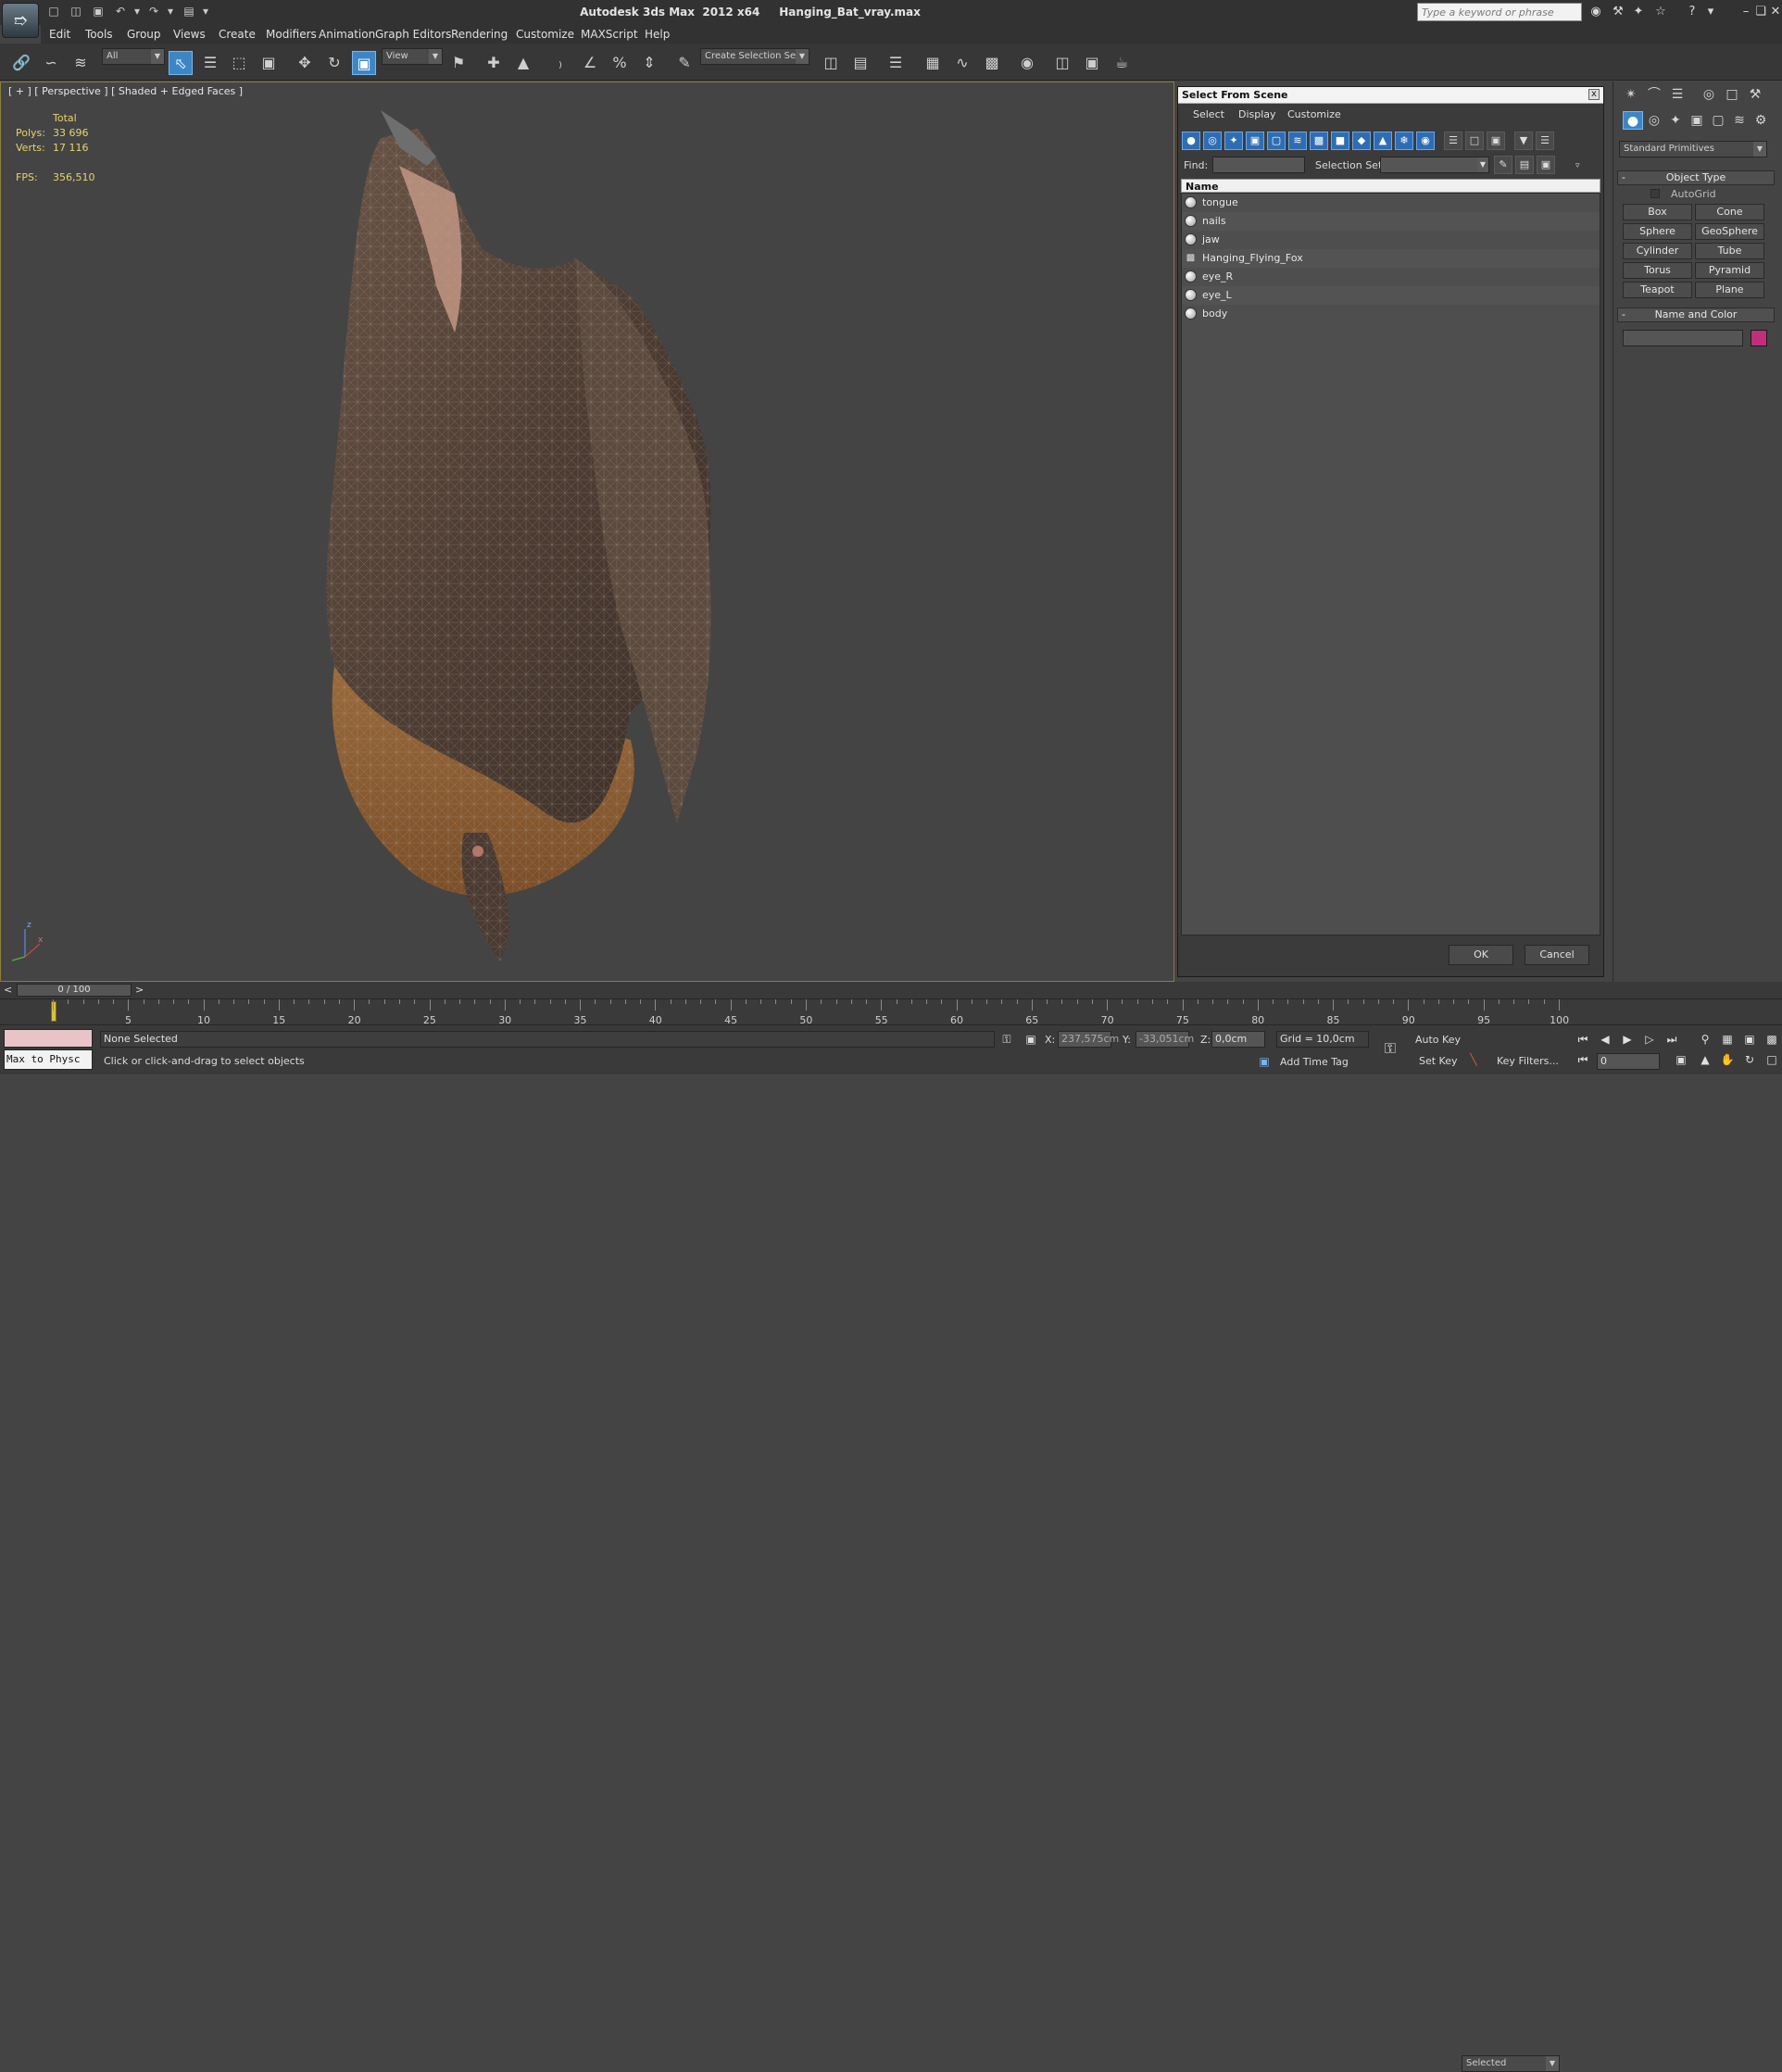  What do you see at coordinates (153, 11) in the screenshot?
I see `redo-icon: ↷` at bounding box center [153, 11].